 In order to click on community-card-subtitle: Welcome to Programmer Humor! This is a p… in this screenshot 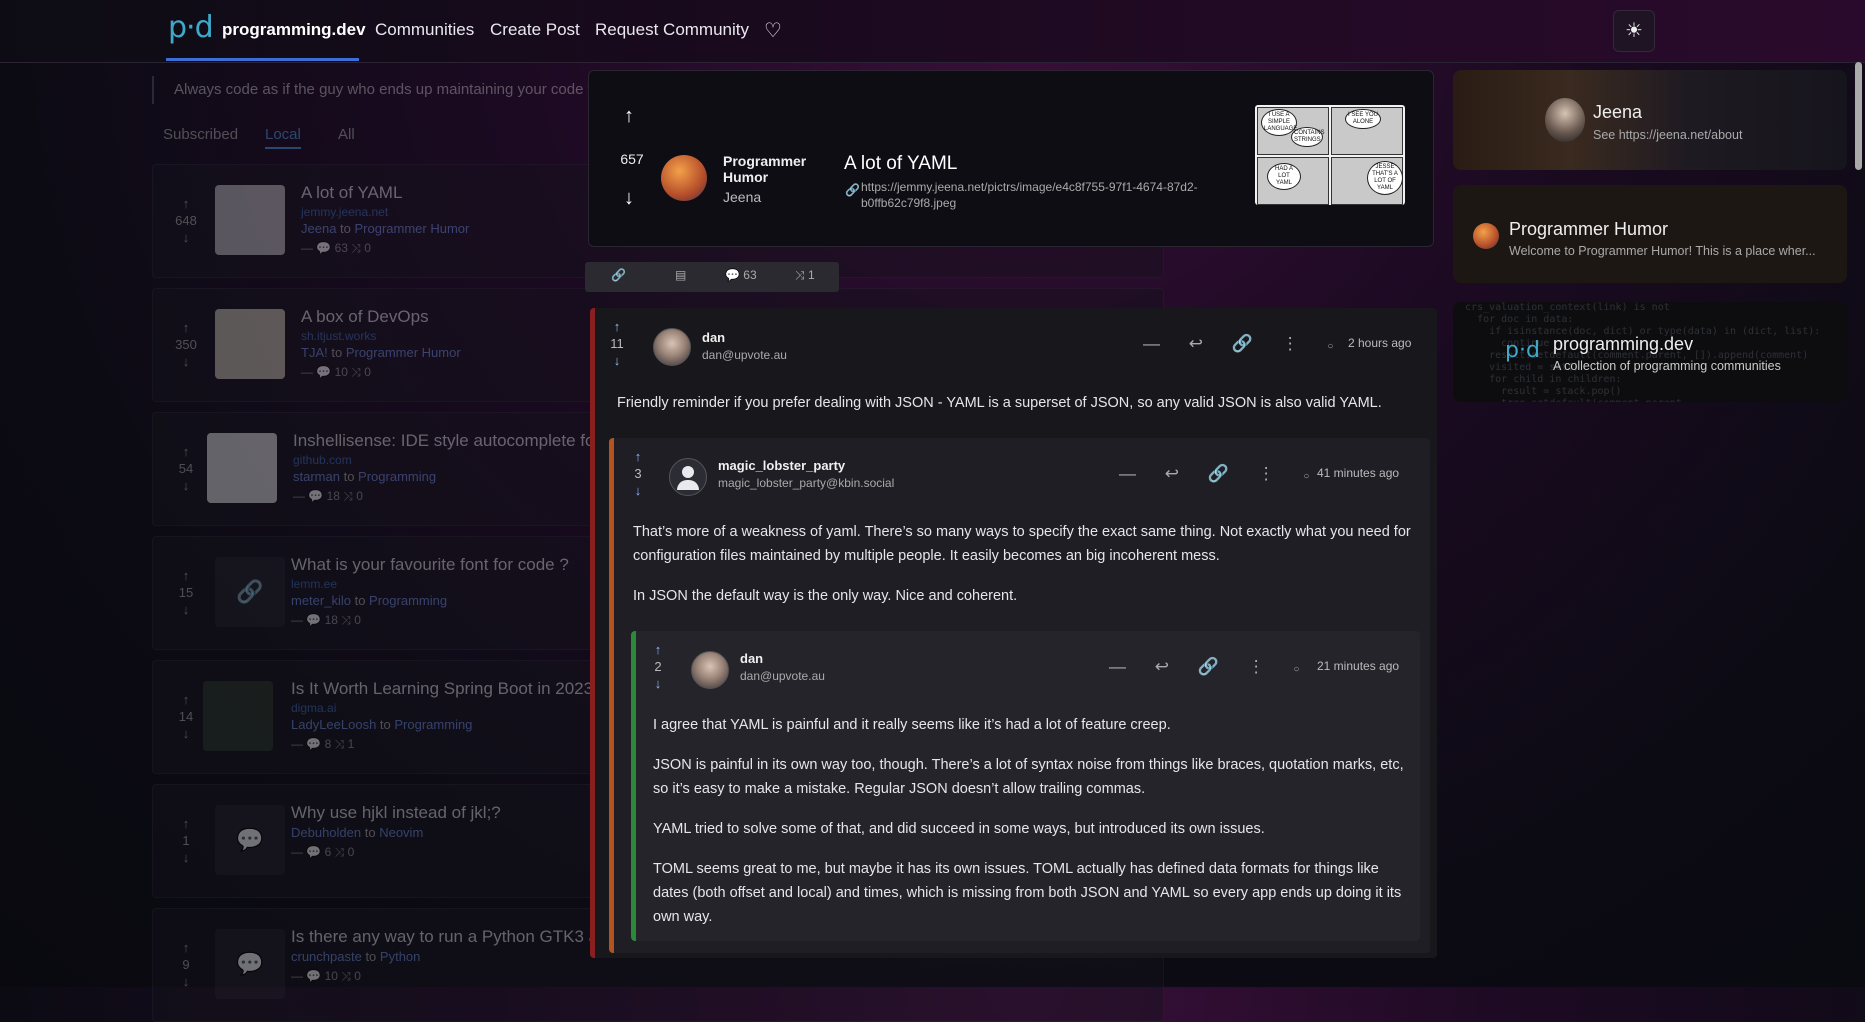, I will do `click(1662, 251)`.